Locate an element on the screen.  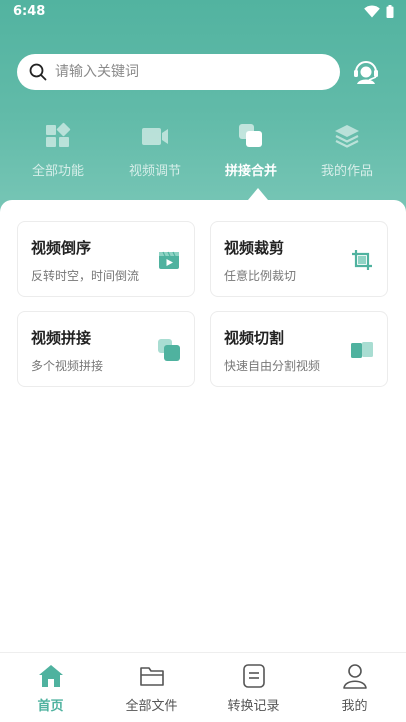
nav-label: 全部文件 is located at coordinates (151, 706).